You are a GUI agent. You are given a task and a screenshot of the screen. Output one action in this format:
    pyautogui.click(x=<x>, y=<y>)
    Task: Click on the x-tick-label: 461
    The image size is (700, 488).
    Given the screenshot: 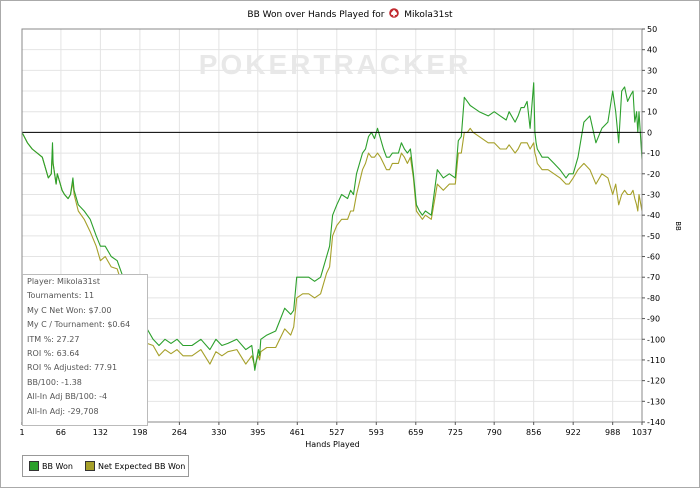 What is the action you would take?
    pyautogui.click(x=297, y=432)
    